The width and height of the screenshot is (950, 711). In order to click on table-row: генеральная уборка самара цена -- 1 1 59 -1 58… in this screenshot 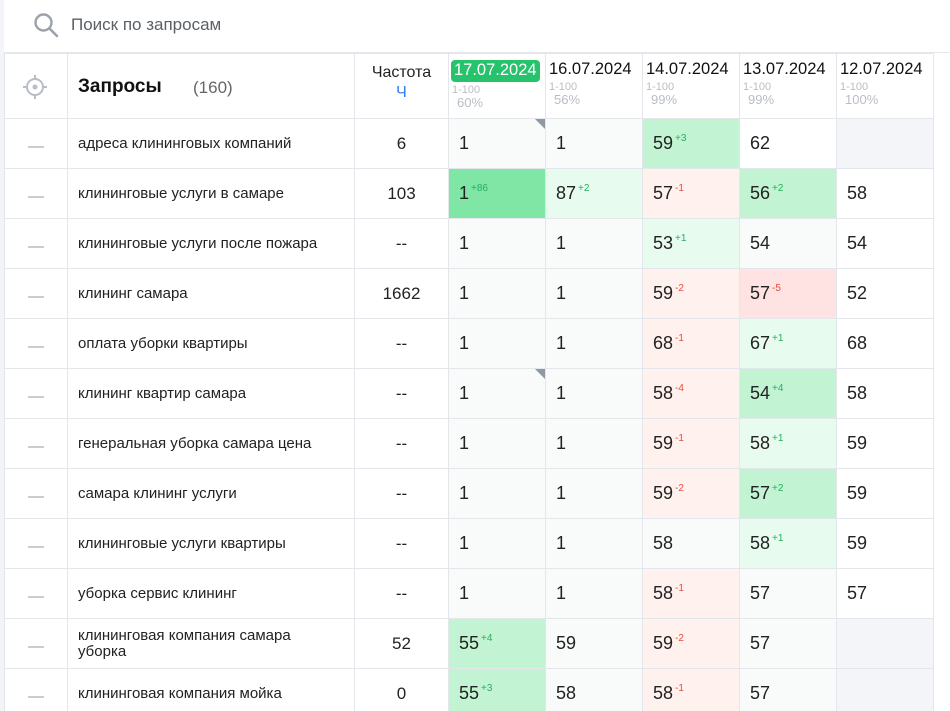, I will do `click(469, 443)`.